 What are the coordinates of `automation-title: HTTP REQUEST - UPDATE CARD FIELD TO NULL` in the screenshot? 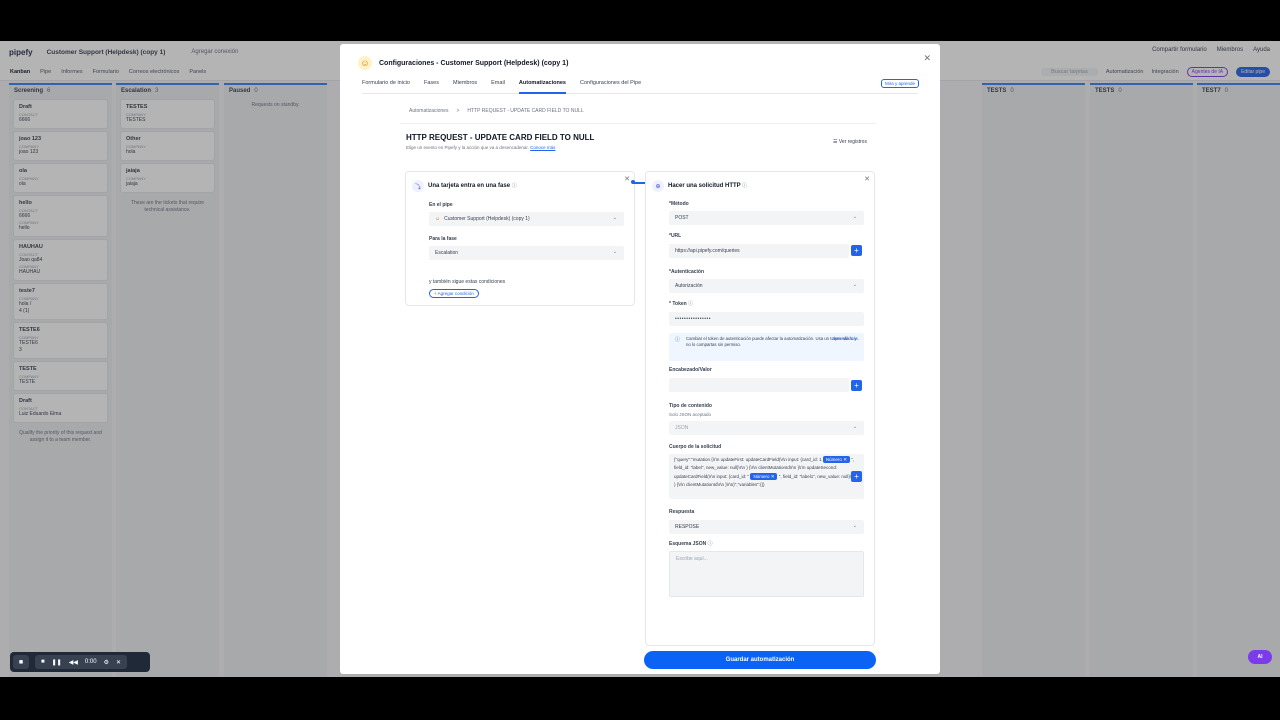 It's located at (500, 137).